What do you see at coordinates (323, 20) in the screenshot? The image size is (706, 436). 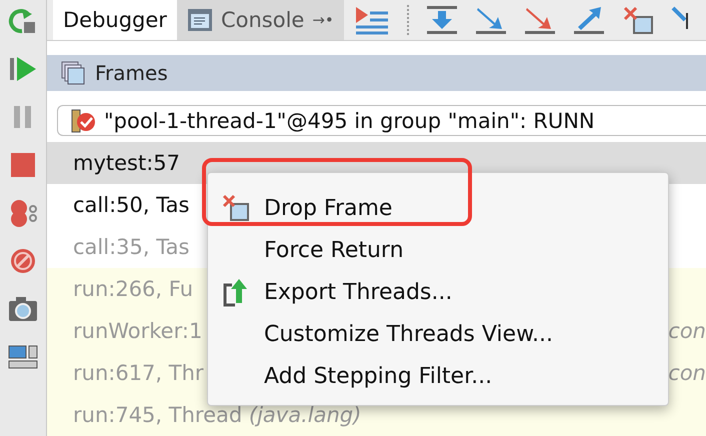 I see `pin-icon: →•` at bounding box center [323, 20].